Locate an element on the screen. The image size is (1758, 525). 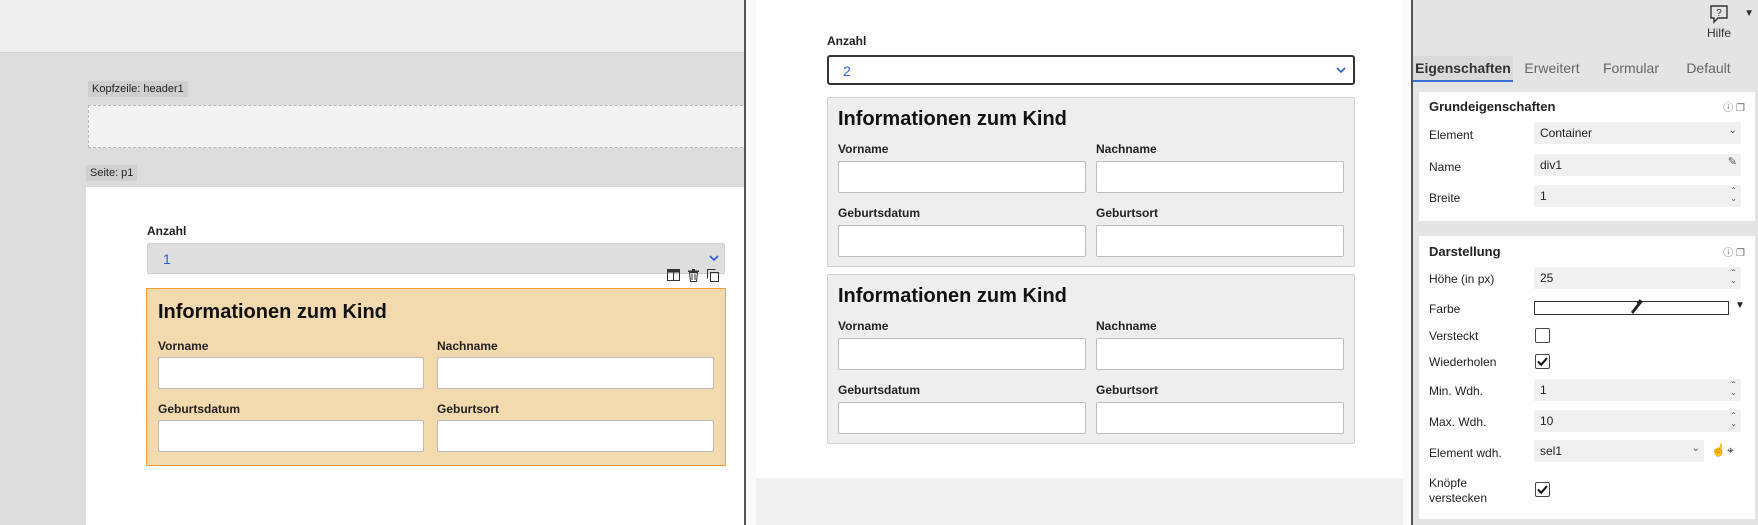
help-button: ? Hilfe ▼ is located at coordinates (1724, 21).